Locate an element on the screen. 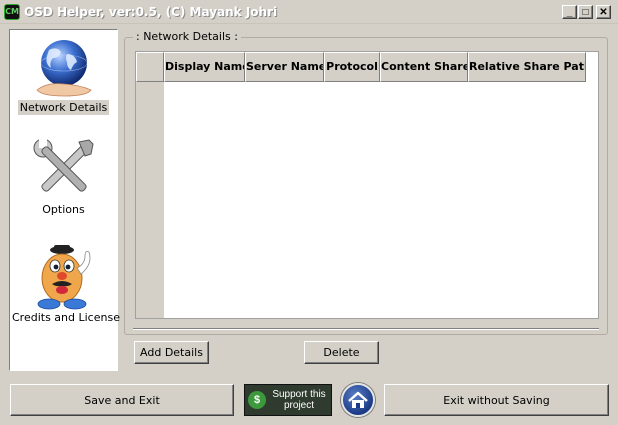 This screenshot has width=618, height=425. column-header-display-name: Display Name is located at coordinates (204, 67).